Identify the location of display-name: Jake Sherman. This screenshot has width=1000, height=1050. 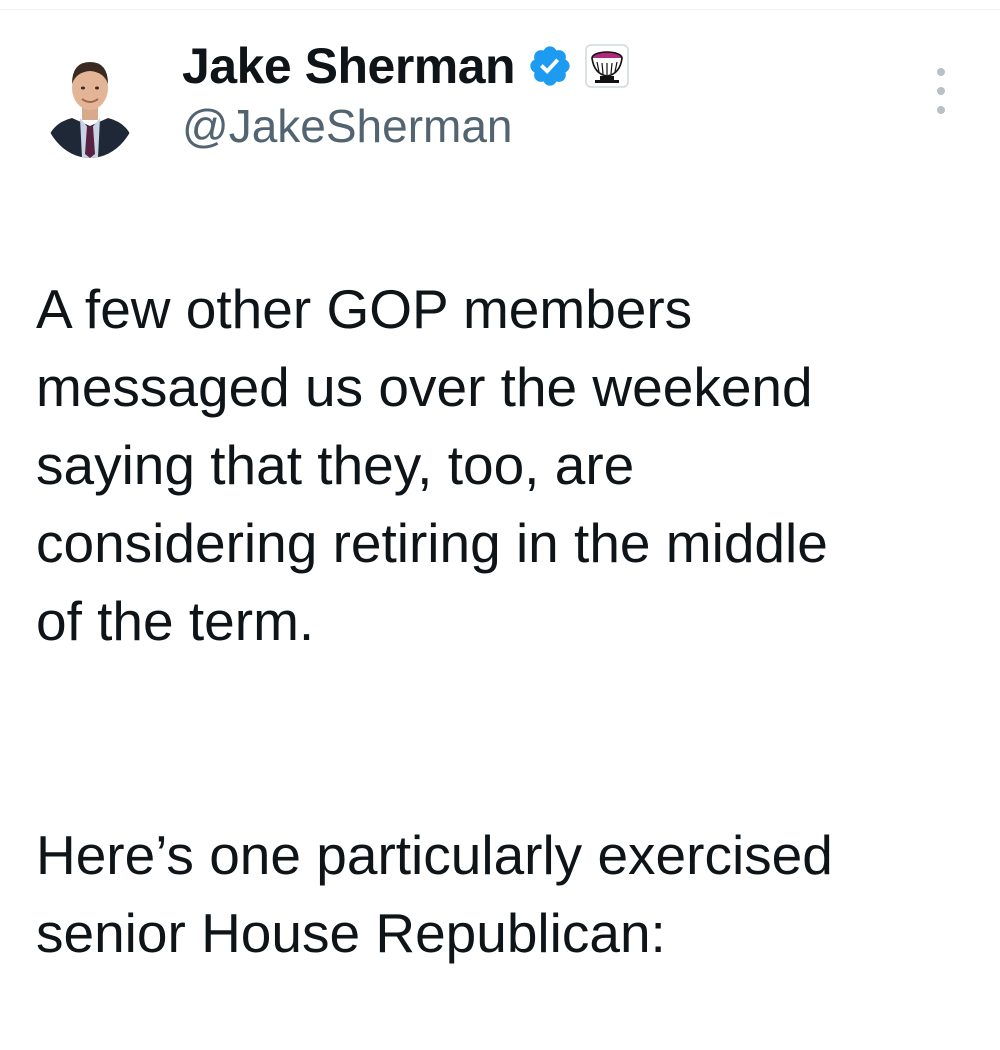
(349, 66).